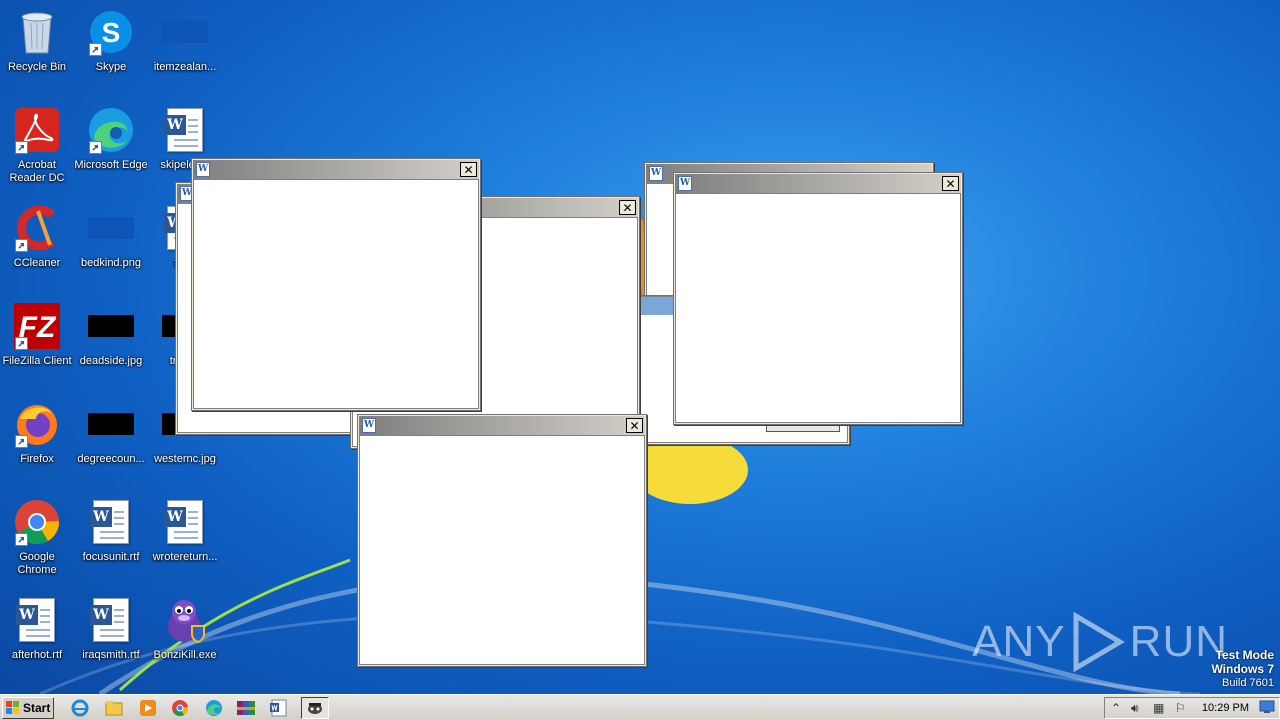  Describe the element at coordinates (37, 326) in the screenshot. I see `filezilla-icon: FZ` at that location.